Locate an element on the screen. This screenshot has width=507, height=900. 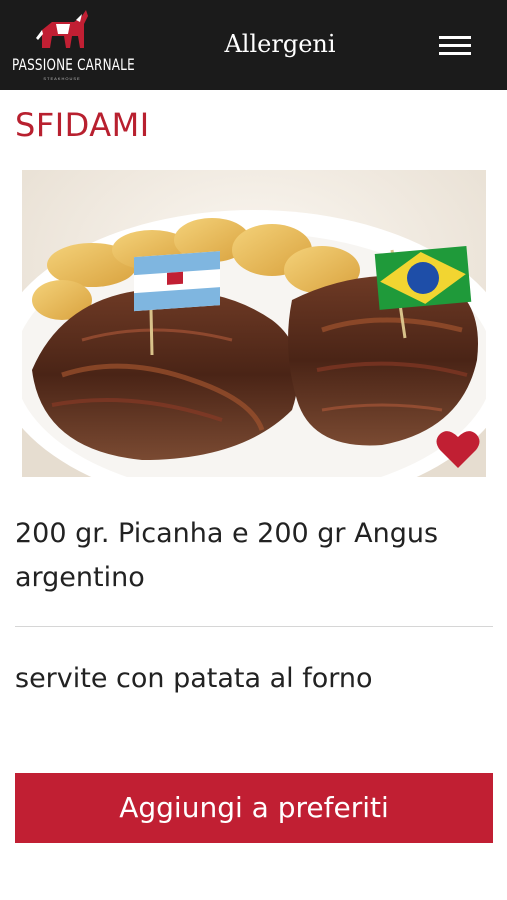
product-note: servite con patata al forno is located at coordinates (194, 678).